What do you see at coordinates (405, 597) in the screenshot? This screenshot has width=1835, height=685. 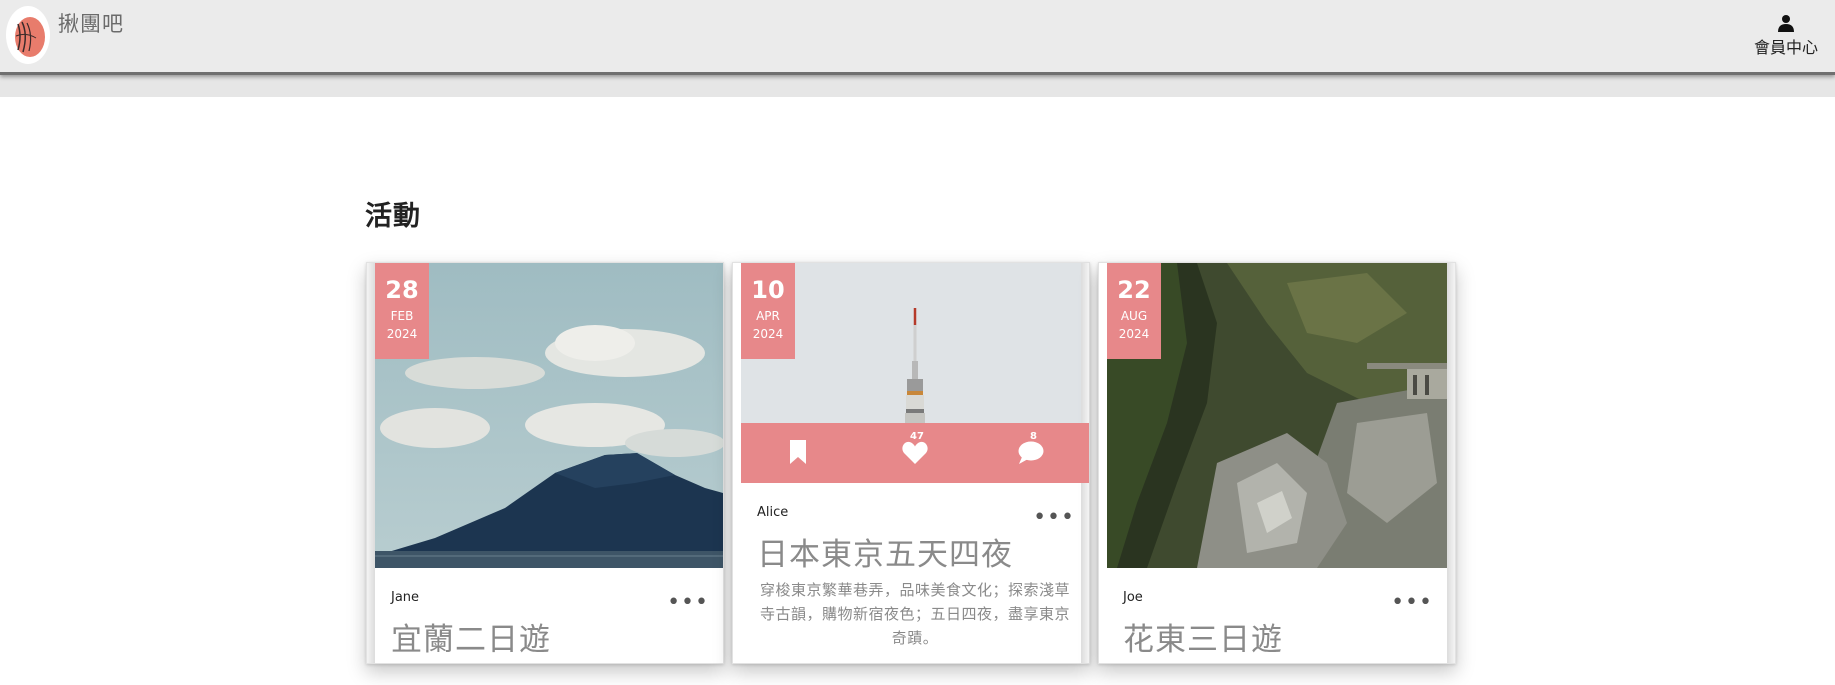 I see `card-author: Jane` at bounding box center [405, 597].